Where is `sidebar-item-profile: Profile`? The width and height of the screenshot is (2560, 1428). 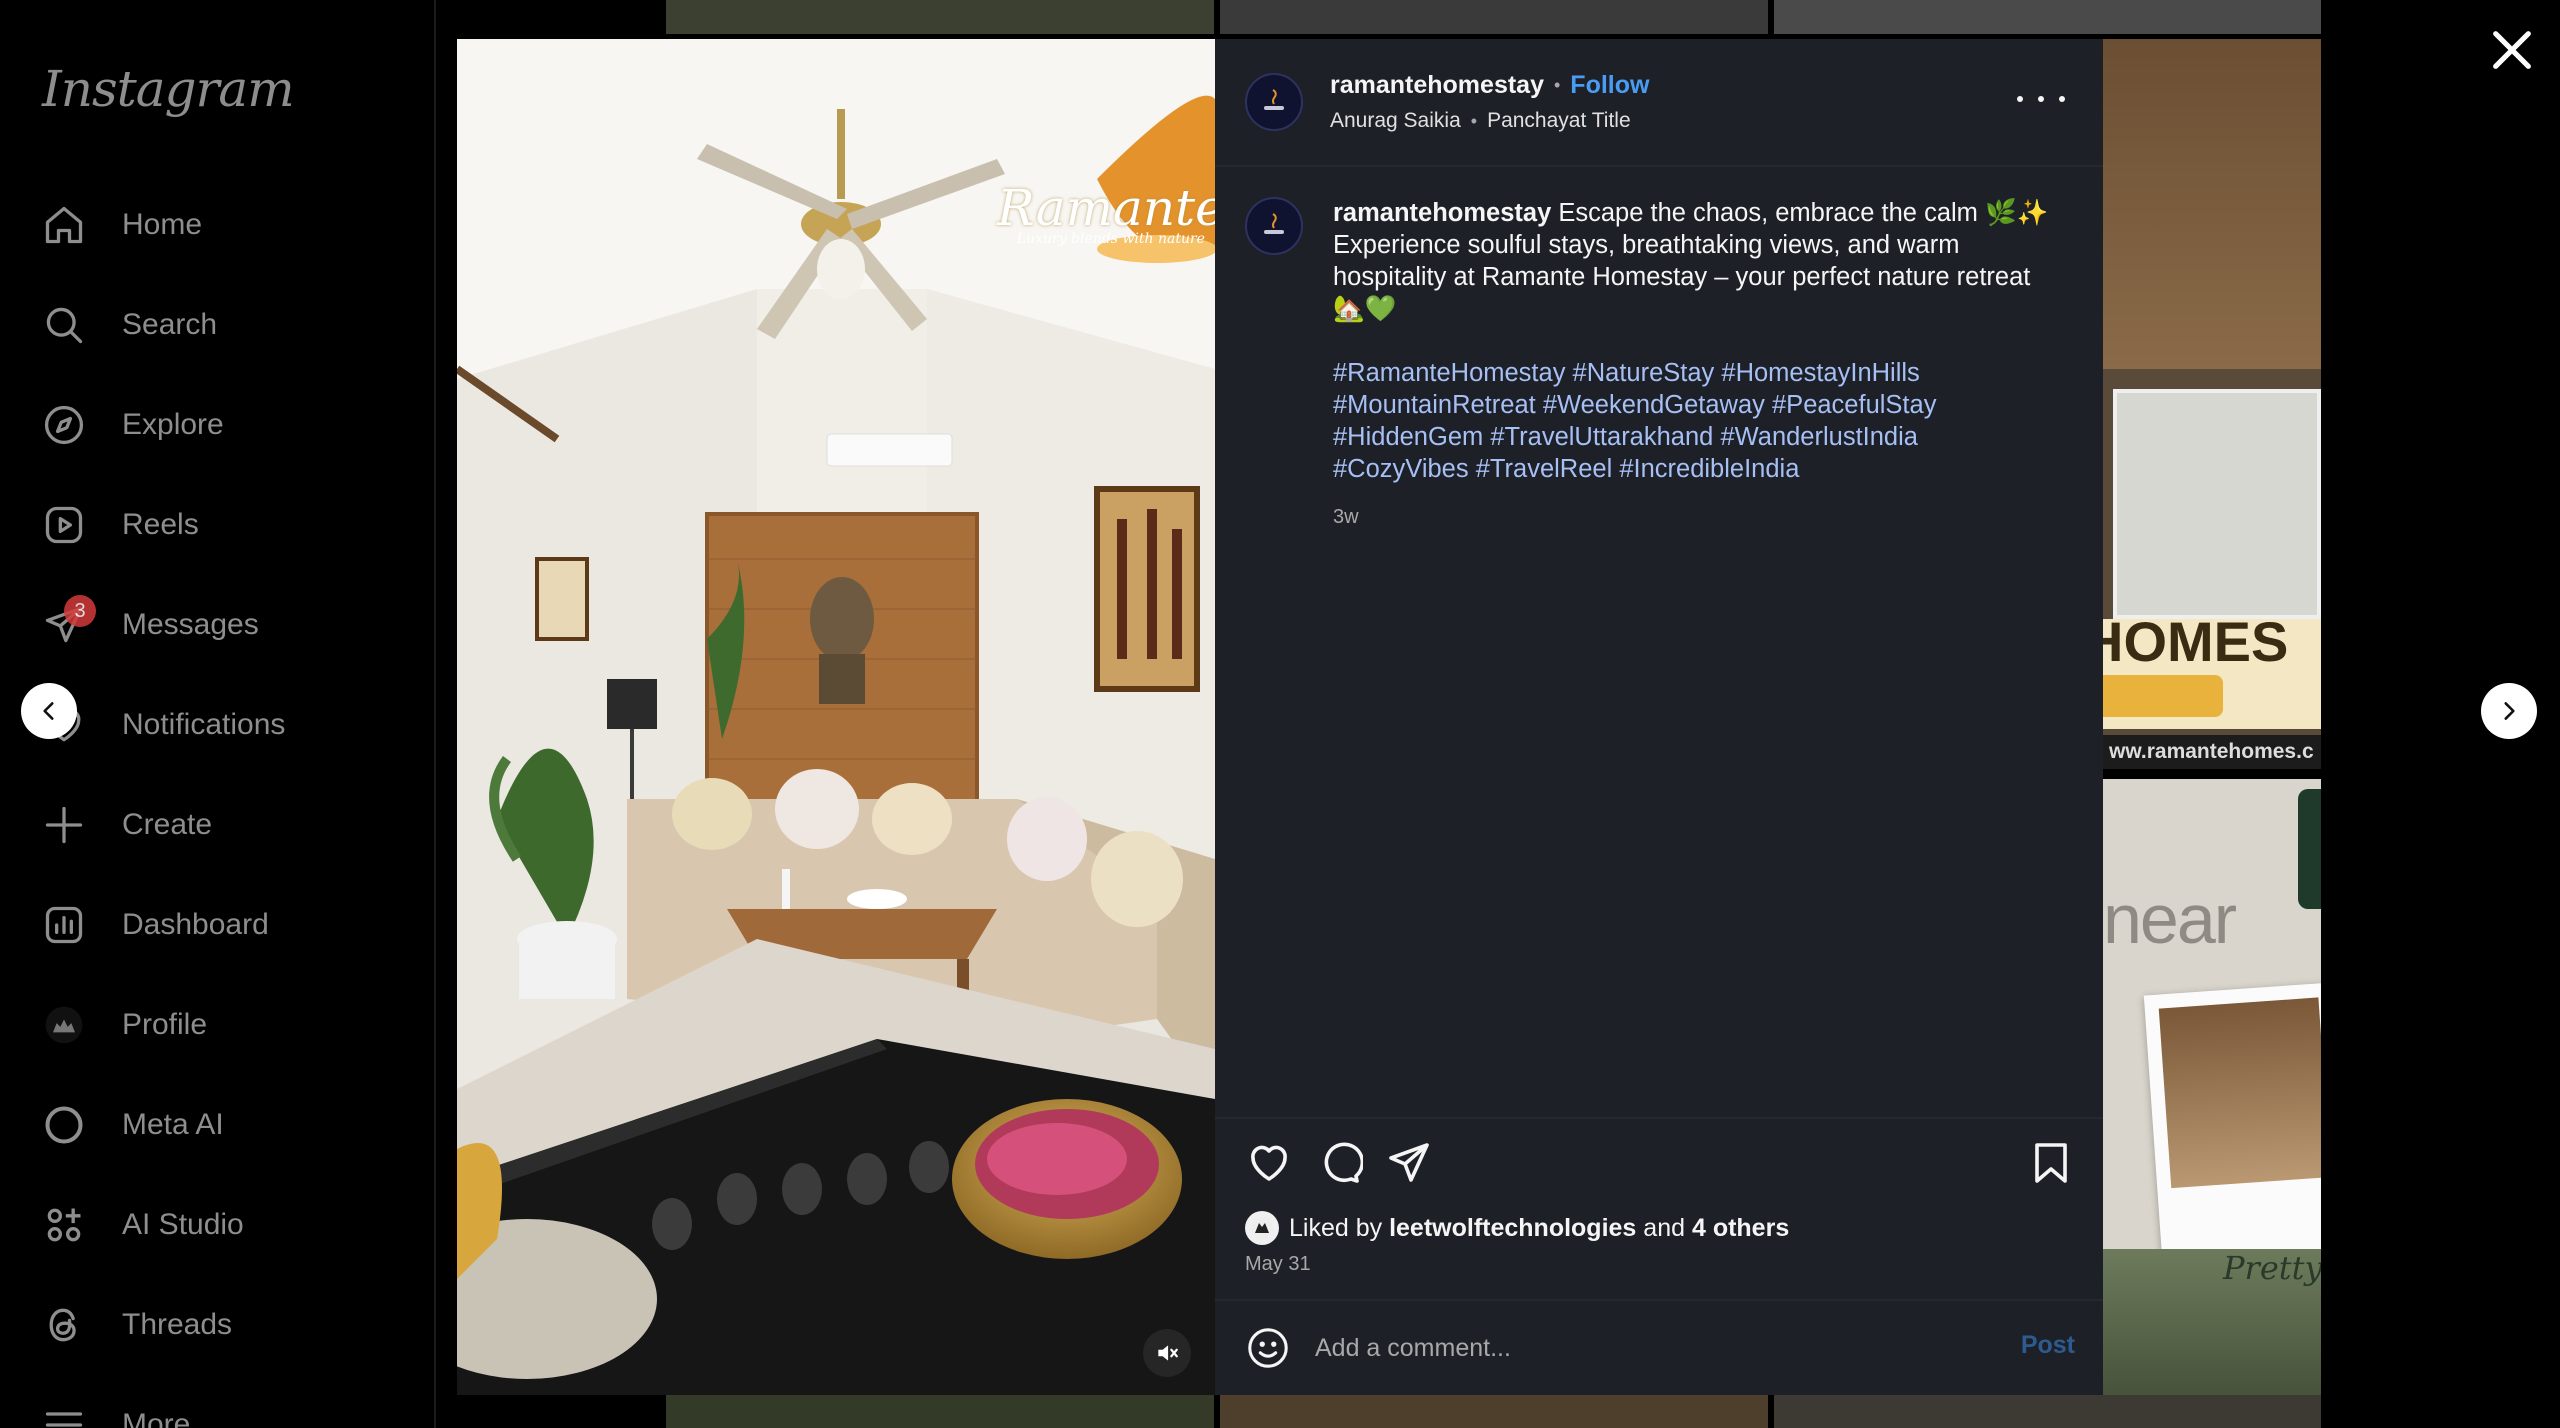 sidebar-item-profile: Profile is located at coordinates (220, 1025).